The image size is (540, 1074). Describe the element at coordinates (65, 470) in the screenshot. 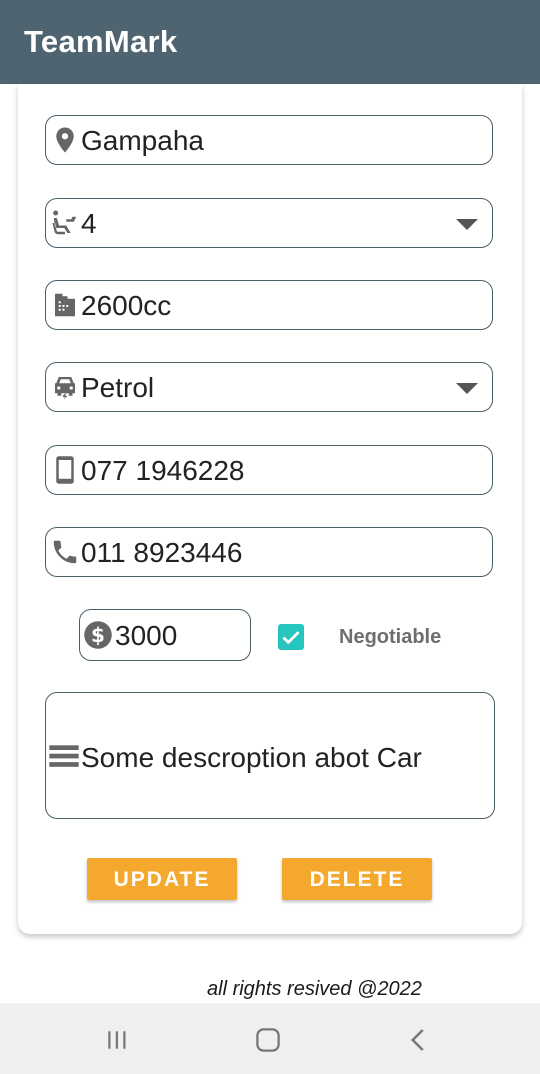

I see `mobile-phone-icon` at that location.